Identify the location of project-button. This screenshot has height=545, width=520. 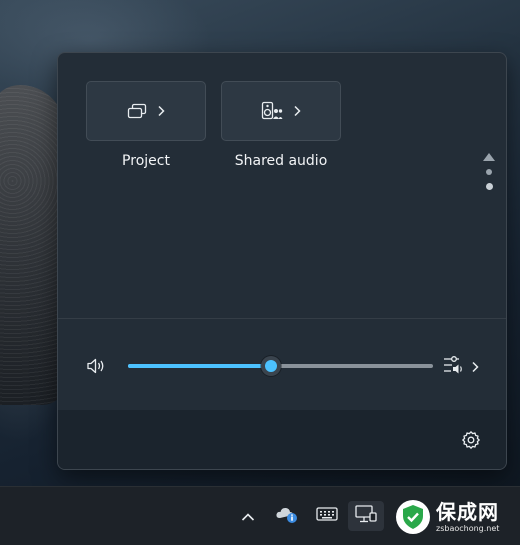
(146, 111).